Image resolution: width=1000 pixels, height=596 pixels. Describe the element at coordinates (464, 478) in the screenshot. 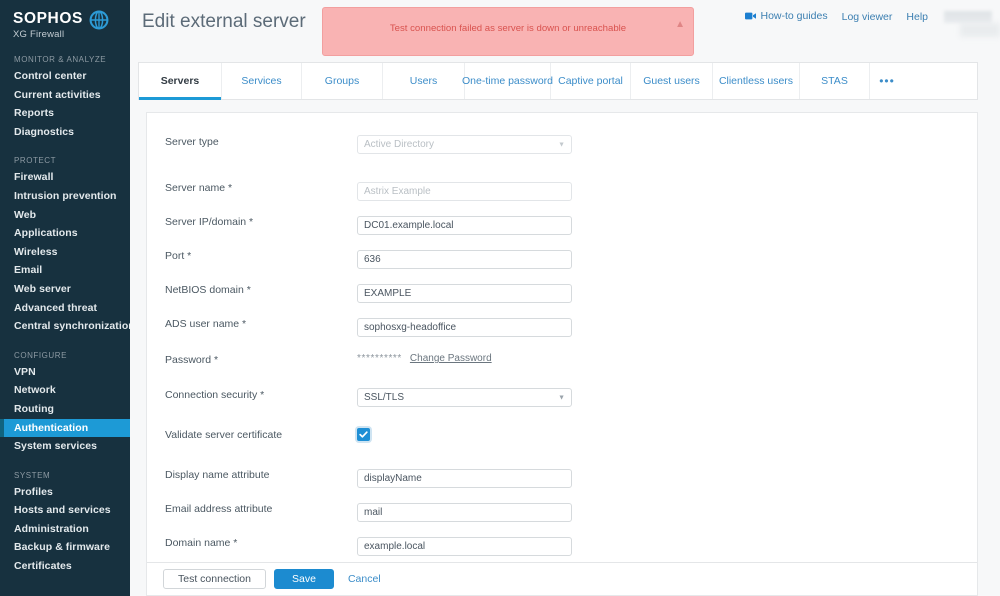

I see `display-name-attr-input` at that location.